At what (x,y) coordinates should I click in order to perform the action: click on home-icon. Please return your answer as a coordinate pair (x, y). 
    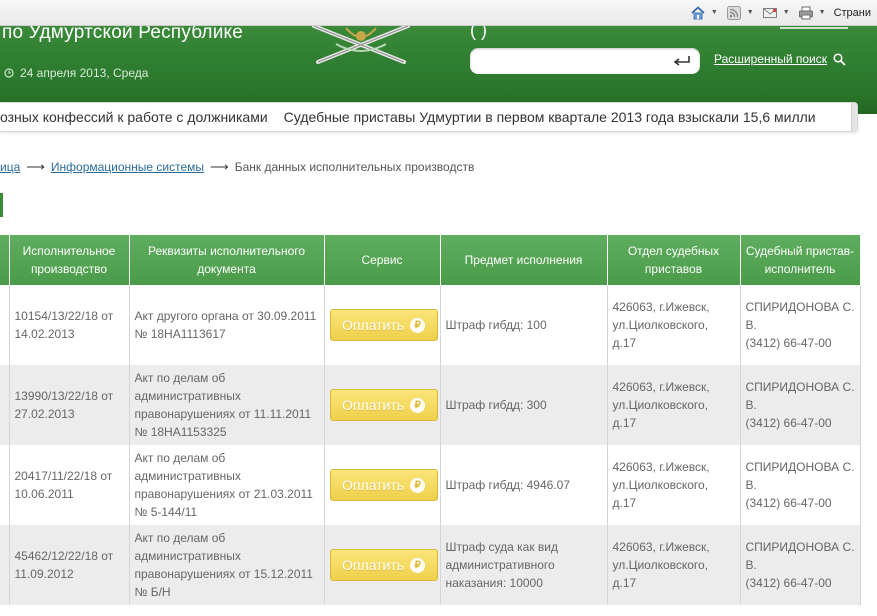
    Looking at the image, I should click on (698, 12).